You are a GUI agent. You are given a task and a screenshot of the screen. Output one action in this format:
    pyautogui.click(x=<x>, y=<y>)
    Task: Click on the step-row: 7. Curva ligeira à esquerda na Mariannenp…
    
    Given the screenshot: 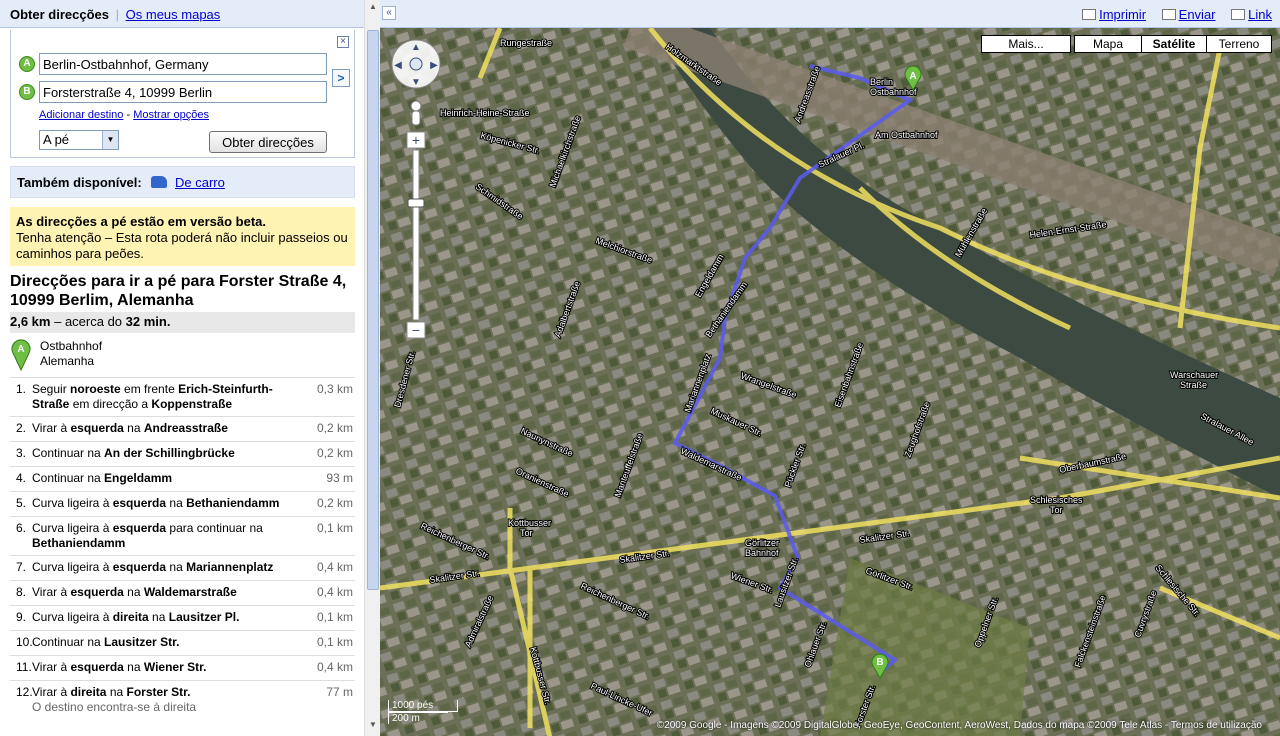 What is the action you would take?
    pyautogui.click(x=182, y=567)
    